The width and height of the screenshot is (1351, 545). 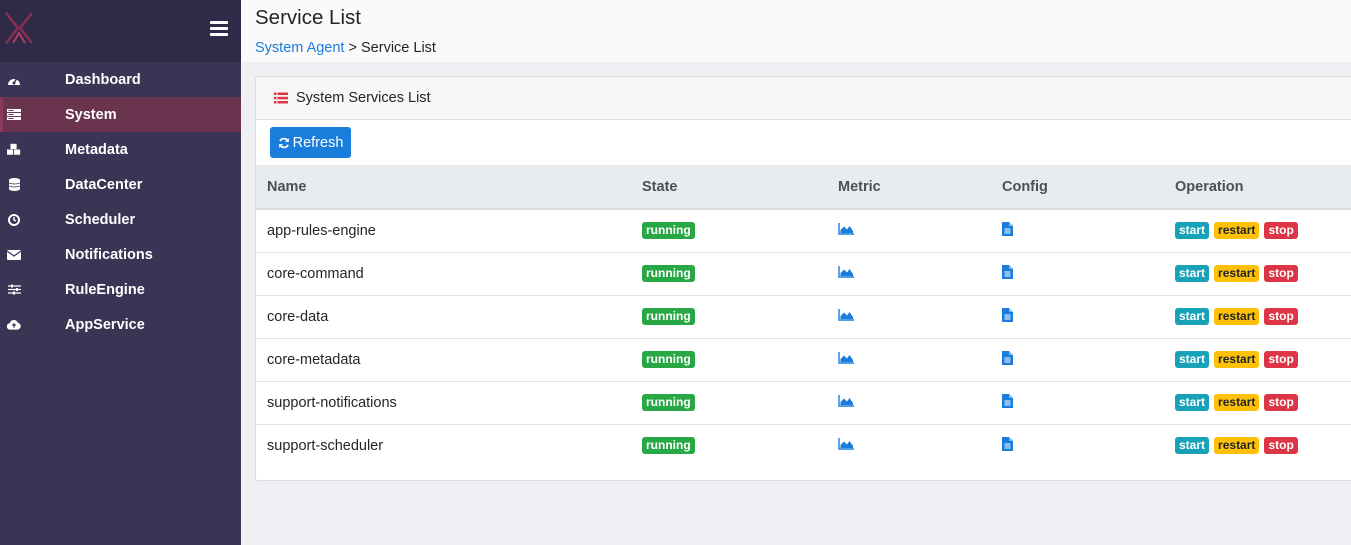 I want to click on service-name: support-notifications, so click(x=332, y=402).